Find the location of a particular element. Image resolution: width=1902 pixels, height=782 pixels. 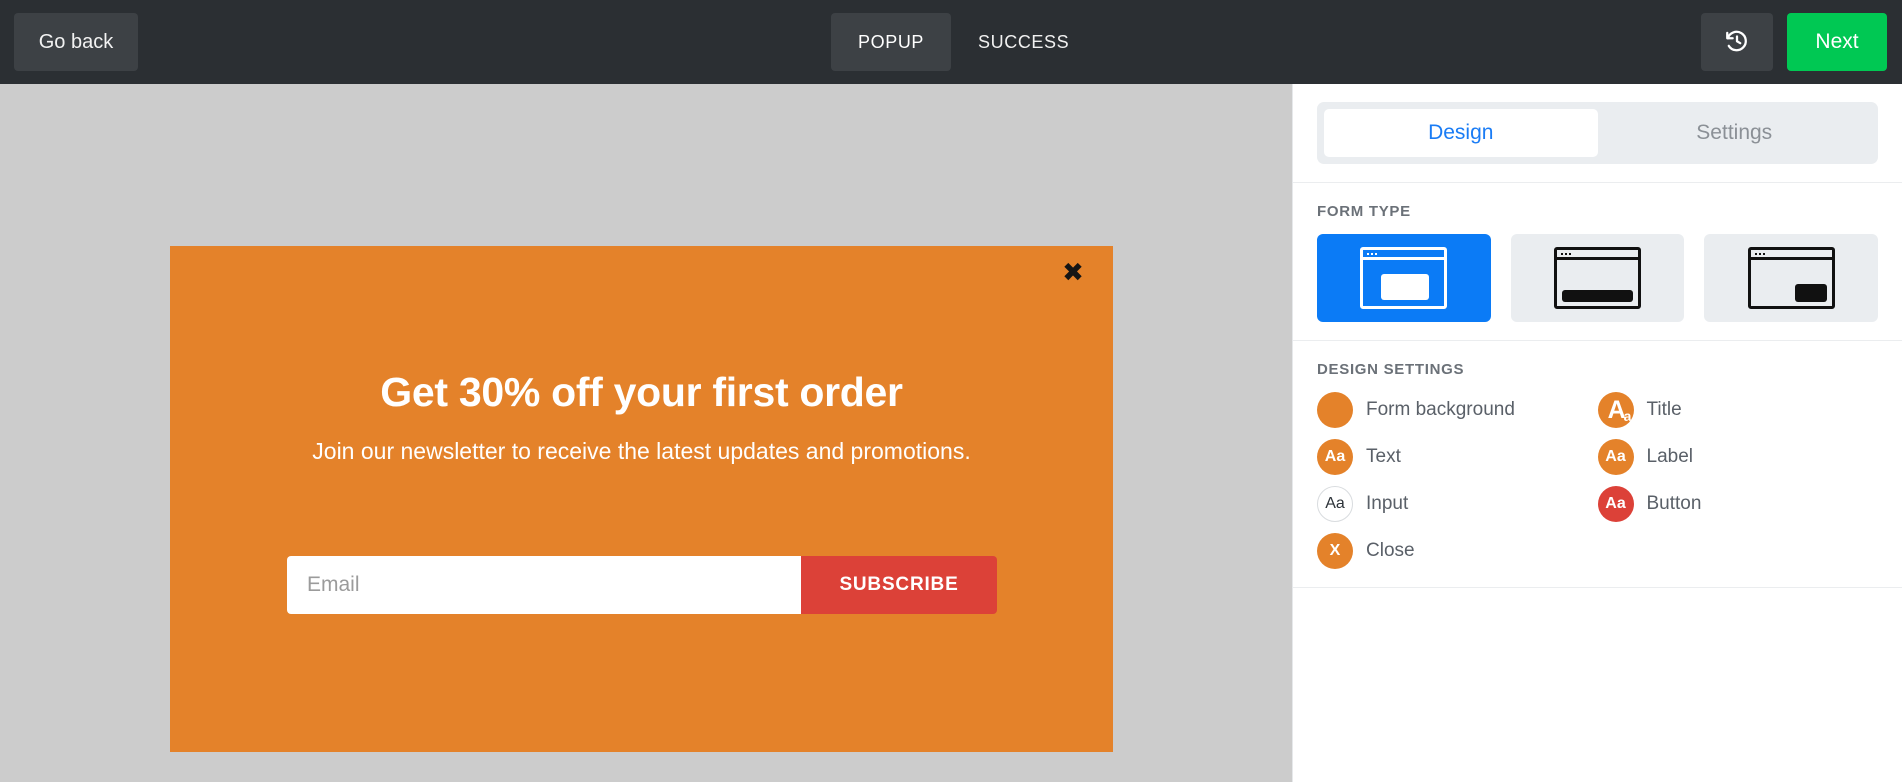

setting-label-style: Aa Label is located at coordinates (1738, 457).